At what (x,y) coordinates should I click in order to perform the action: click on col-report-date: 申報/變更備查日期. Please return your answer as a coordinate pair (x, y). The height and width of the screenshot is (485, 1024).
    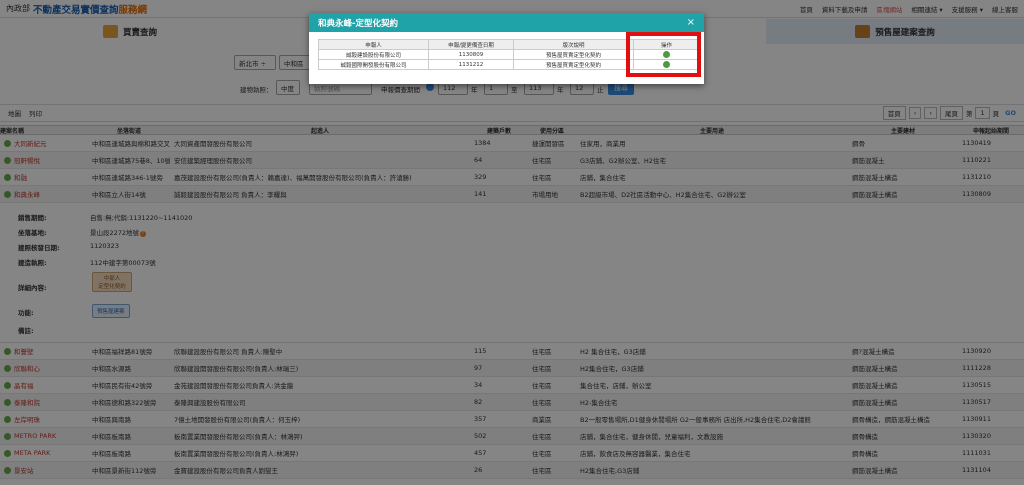
    Looking at the image, I should click on (471, 44).